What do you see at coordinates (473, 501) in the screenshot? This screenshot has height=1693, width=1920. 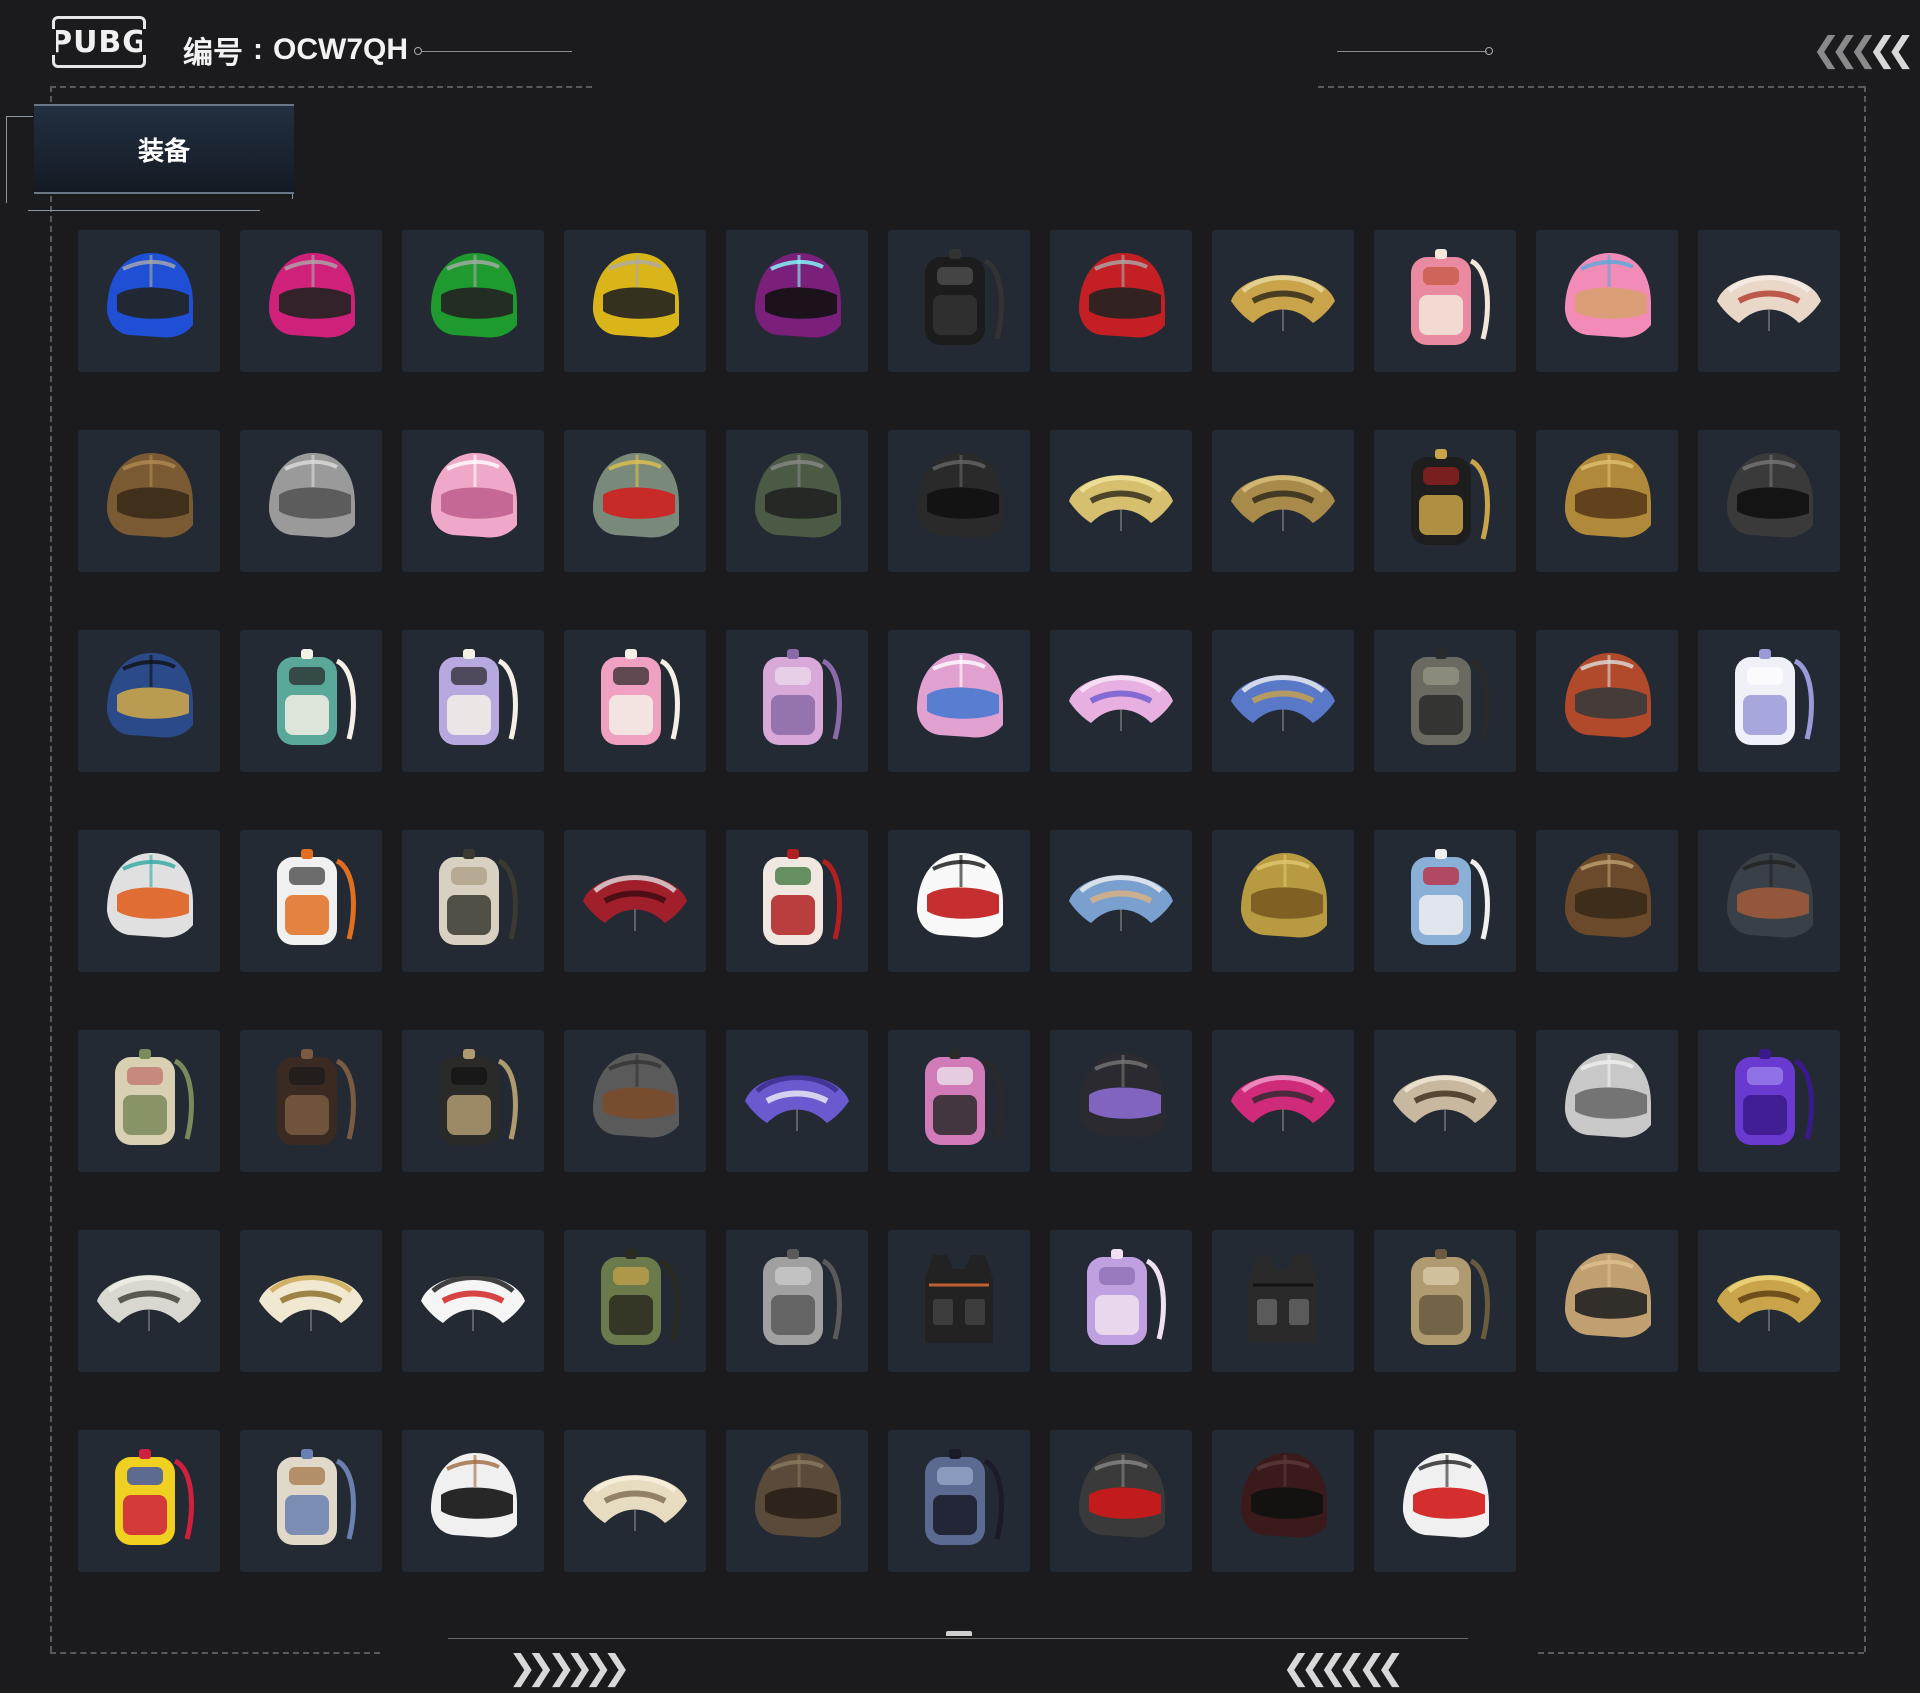 I see `equipment-item-helmet-pink-bunny` at bounding box center [473, 501].